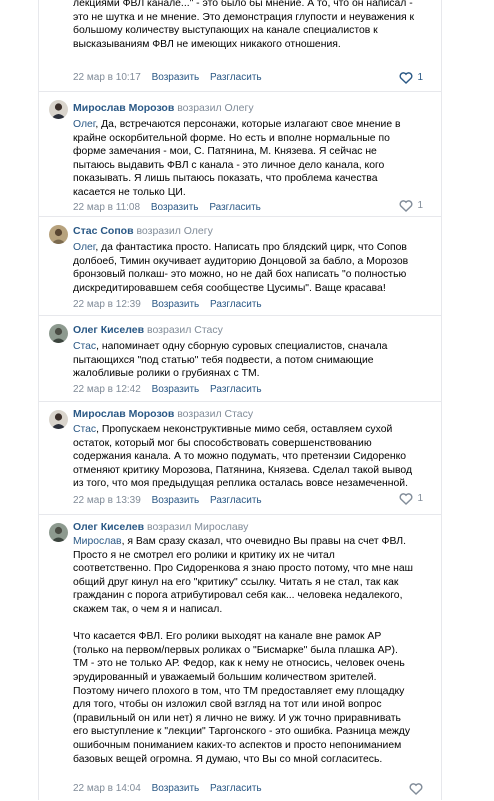 The width and height of the screenshot is (494, 801). What do you see at coordinates (107, 304) in the screenshot?
I see `comment-date: 22 мар в 12:39` at bounding box center [107, 304].